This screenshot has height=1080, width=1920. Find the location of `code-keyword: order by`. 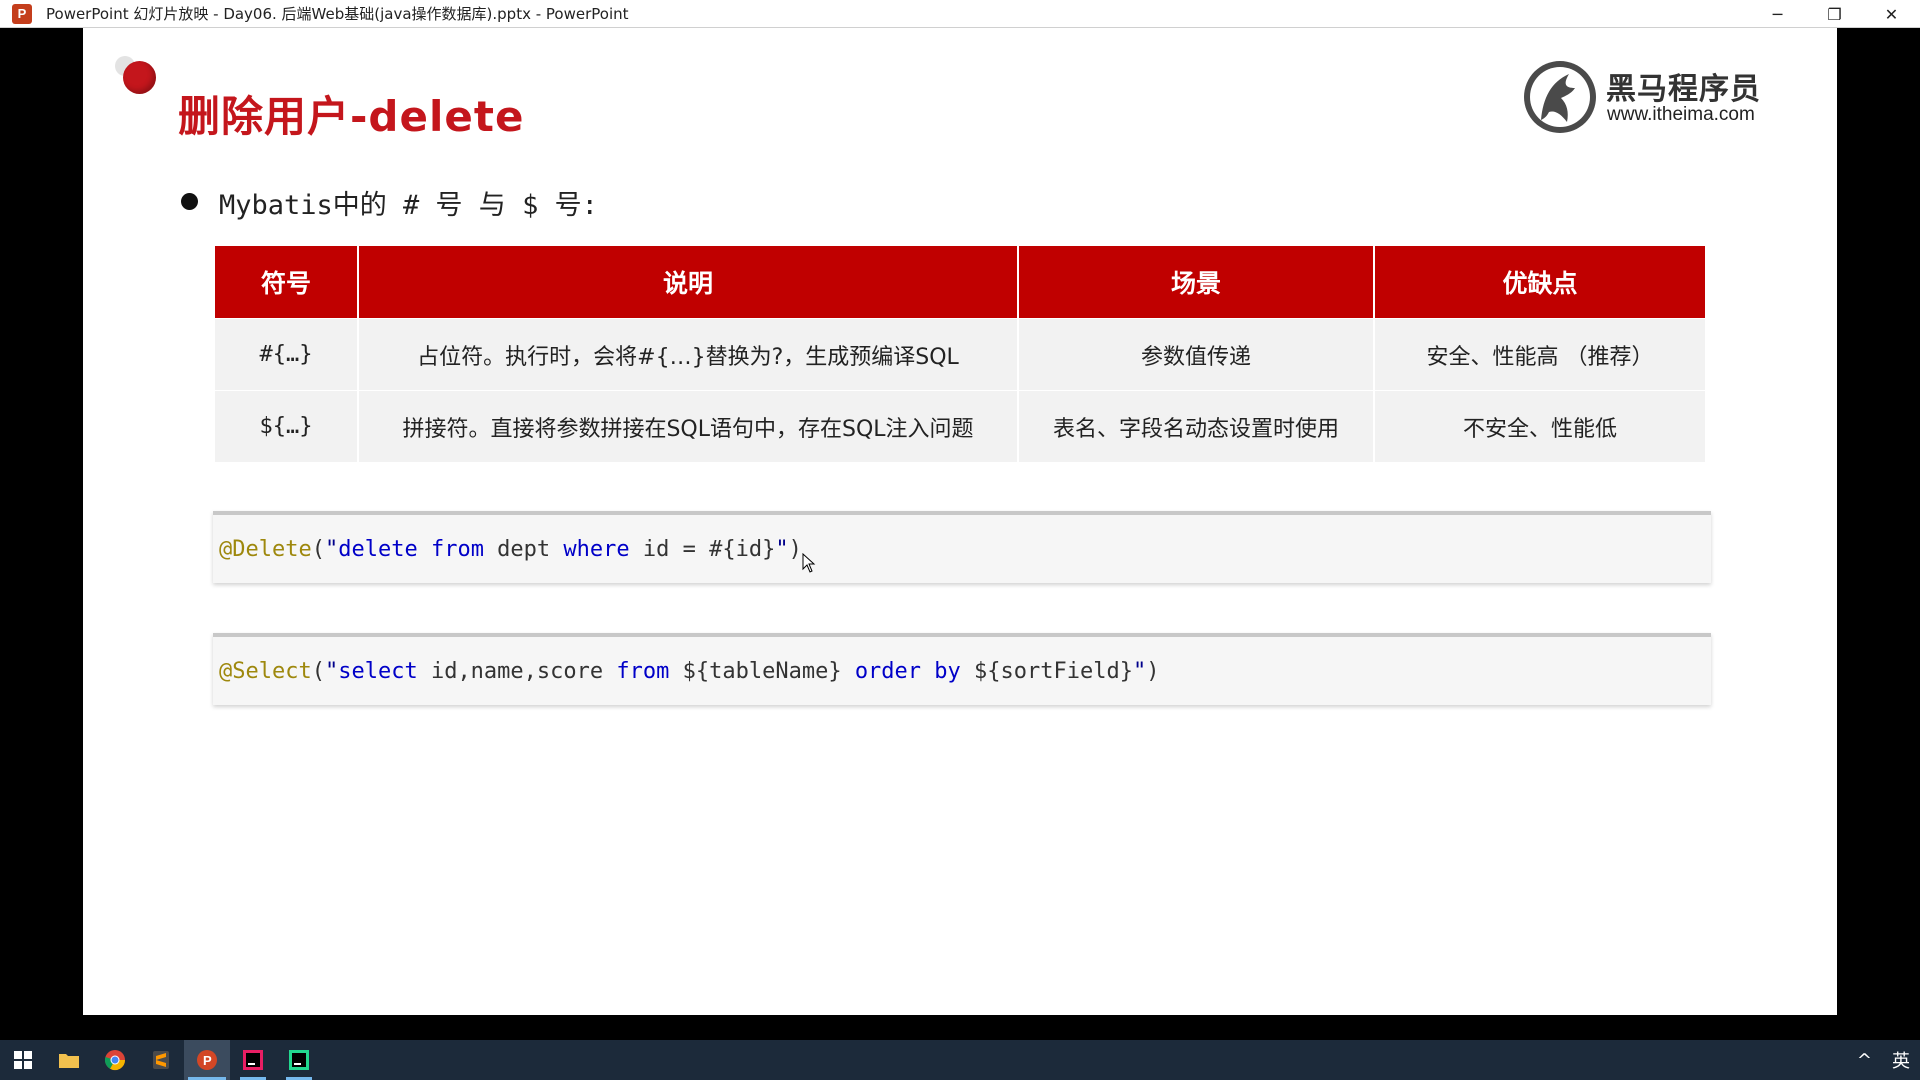

code-keyword: order by is located at coordinates (907, 671).